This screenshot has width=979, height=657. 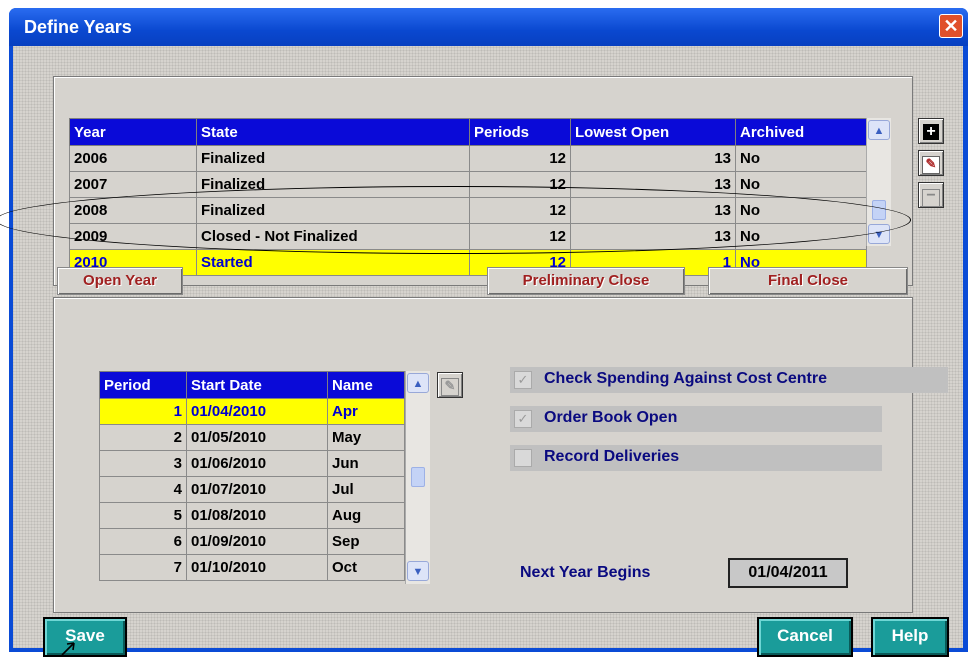 What do you see at coordinates (143, 489) in the screenshot?
I see `cell-period: 4` at bounding box center [143, 489].